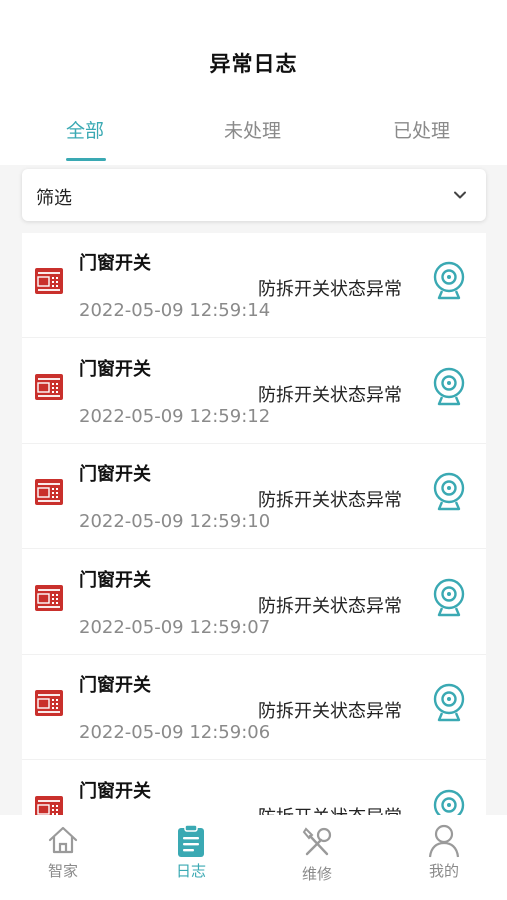 The height and width of the screenshot is (900, 507). I want to click on tab-all: 全部, so click(85, 129).